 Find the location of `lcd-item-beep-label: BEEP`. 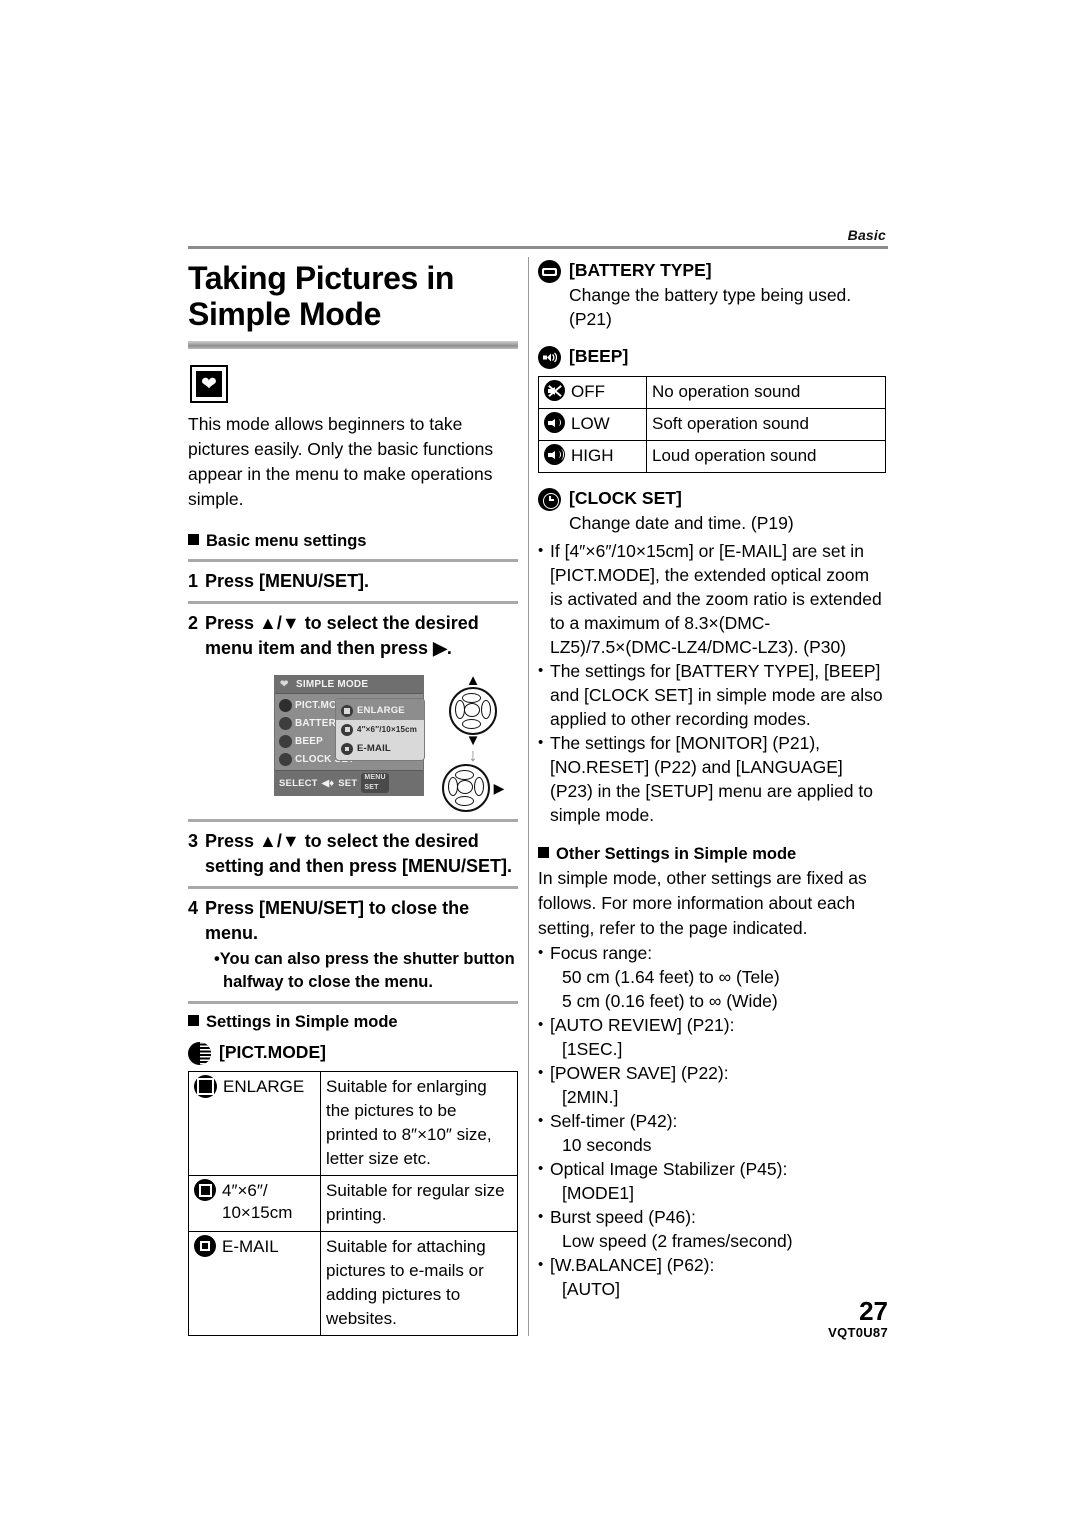

lcd-item-beep-label: BEEP is located at coordinates (309, 741).